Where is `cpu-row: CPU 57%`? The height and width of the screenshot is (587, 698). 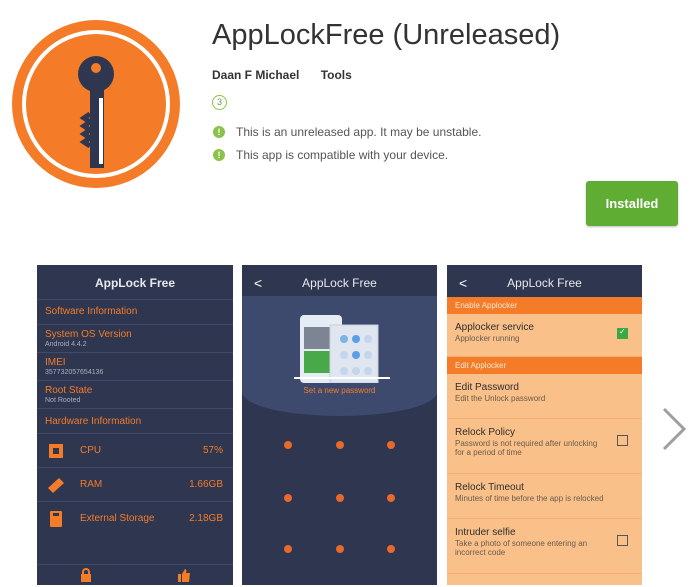
cpu-row: CPU 57% is located at coordinates (135, 450).